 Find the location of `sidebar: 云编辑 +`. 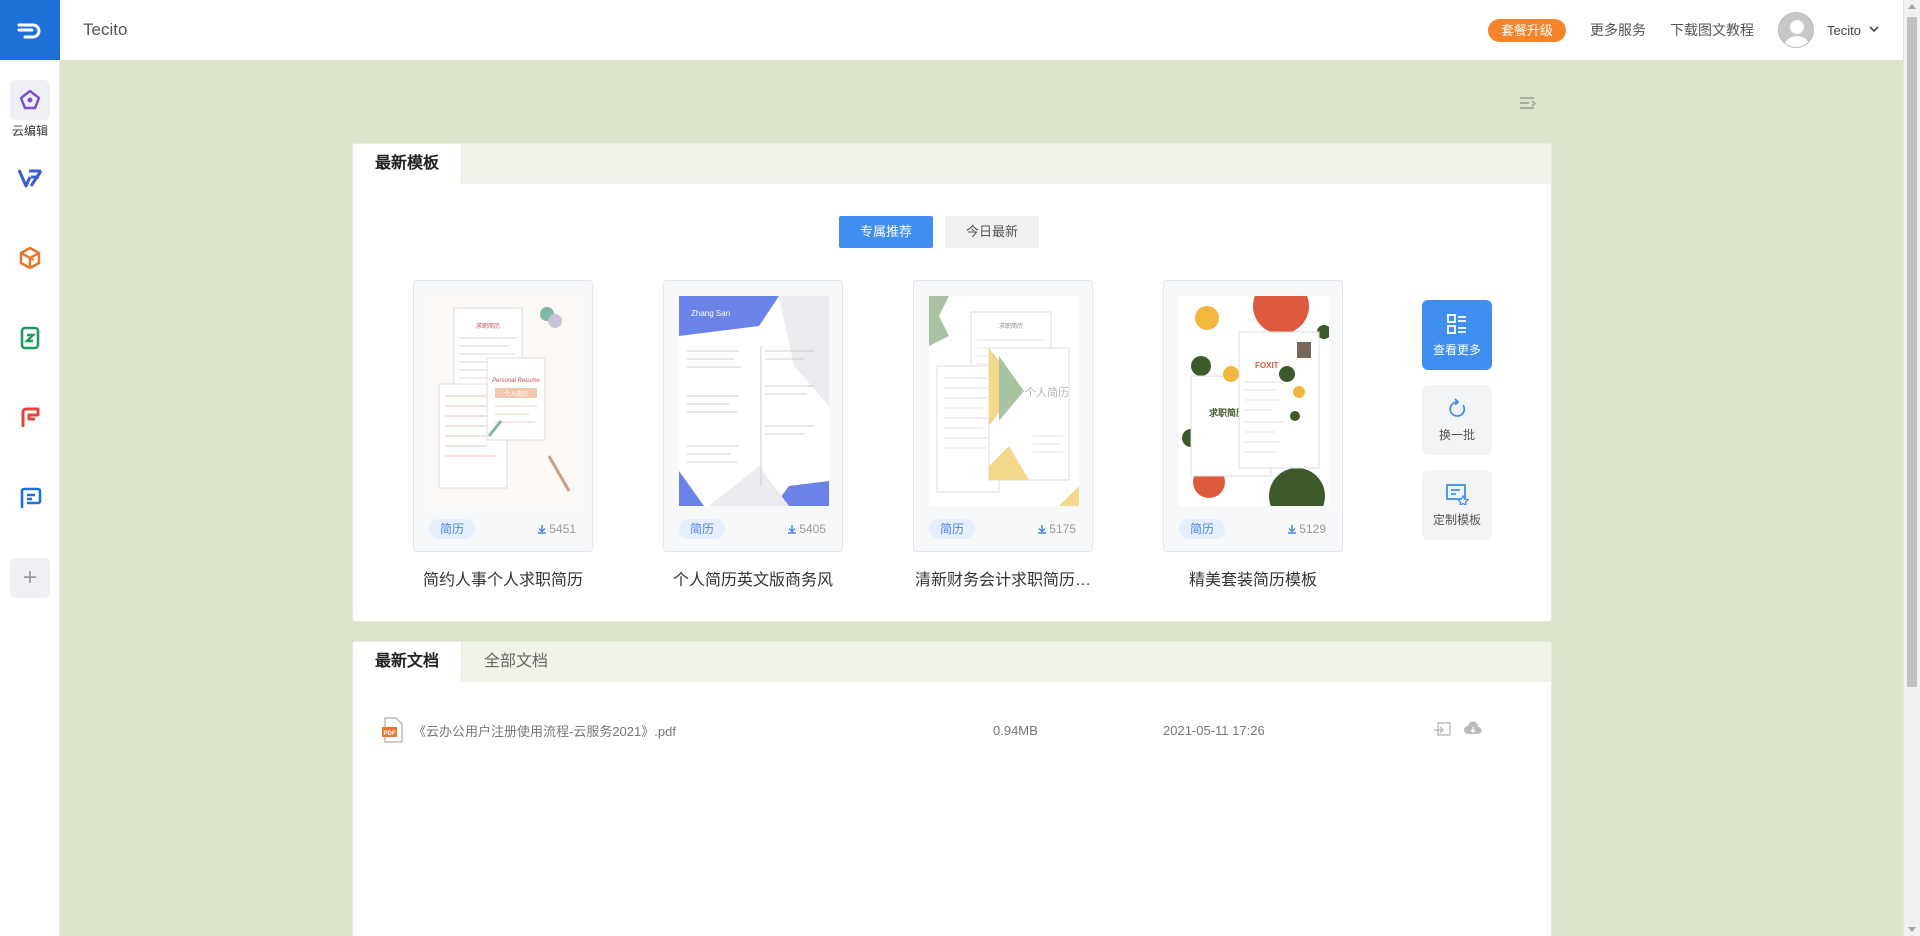

sidebar: 云编辑 + is located at coordinates (30, 468).